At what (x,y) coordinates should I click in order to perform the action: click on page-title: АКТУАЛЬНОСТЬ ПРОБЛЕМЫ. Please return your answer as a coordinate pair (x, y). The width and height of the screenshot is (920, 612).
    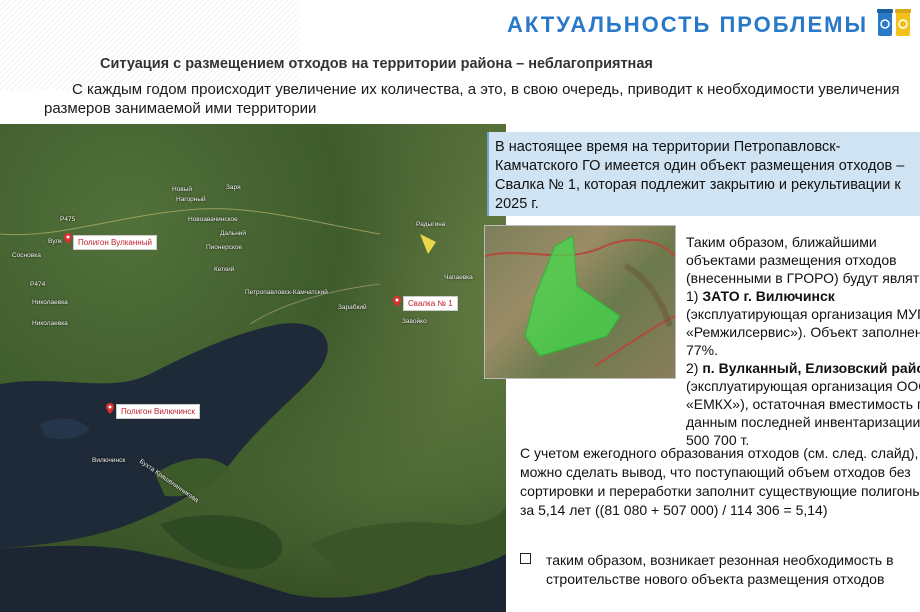
    Looking at the image, I should click on (687, 24).